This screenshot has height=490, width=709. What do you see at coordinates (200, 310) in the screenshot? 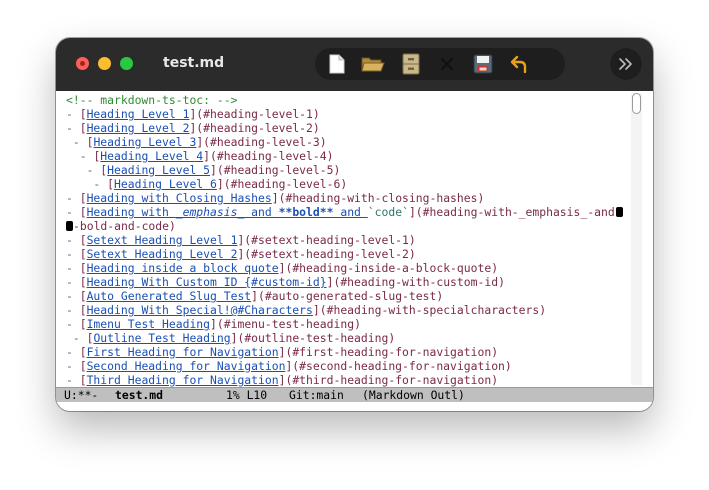
I see `toc-link-label: Heading With Special!@#Characters` at bounding box center [200, 310].